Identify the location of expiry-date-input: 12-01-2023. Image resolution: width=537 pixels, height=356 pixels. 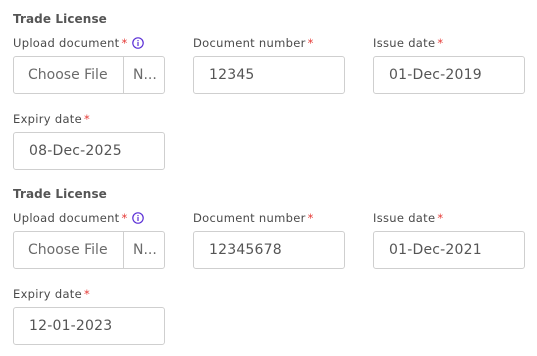
(89, 326).